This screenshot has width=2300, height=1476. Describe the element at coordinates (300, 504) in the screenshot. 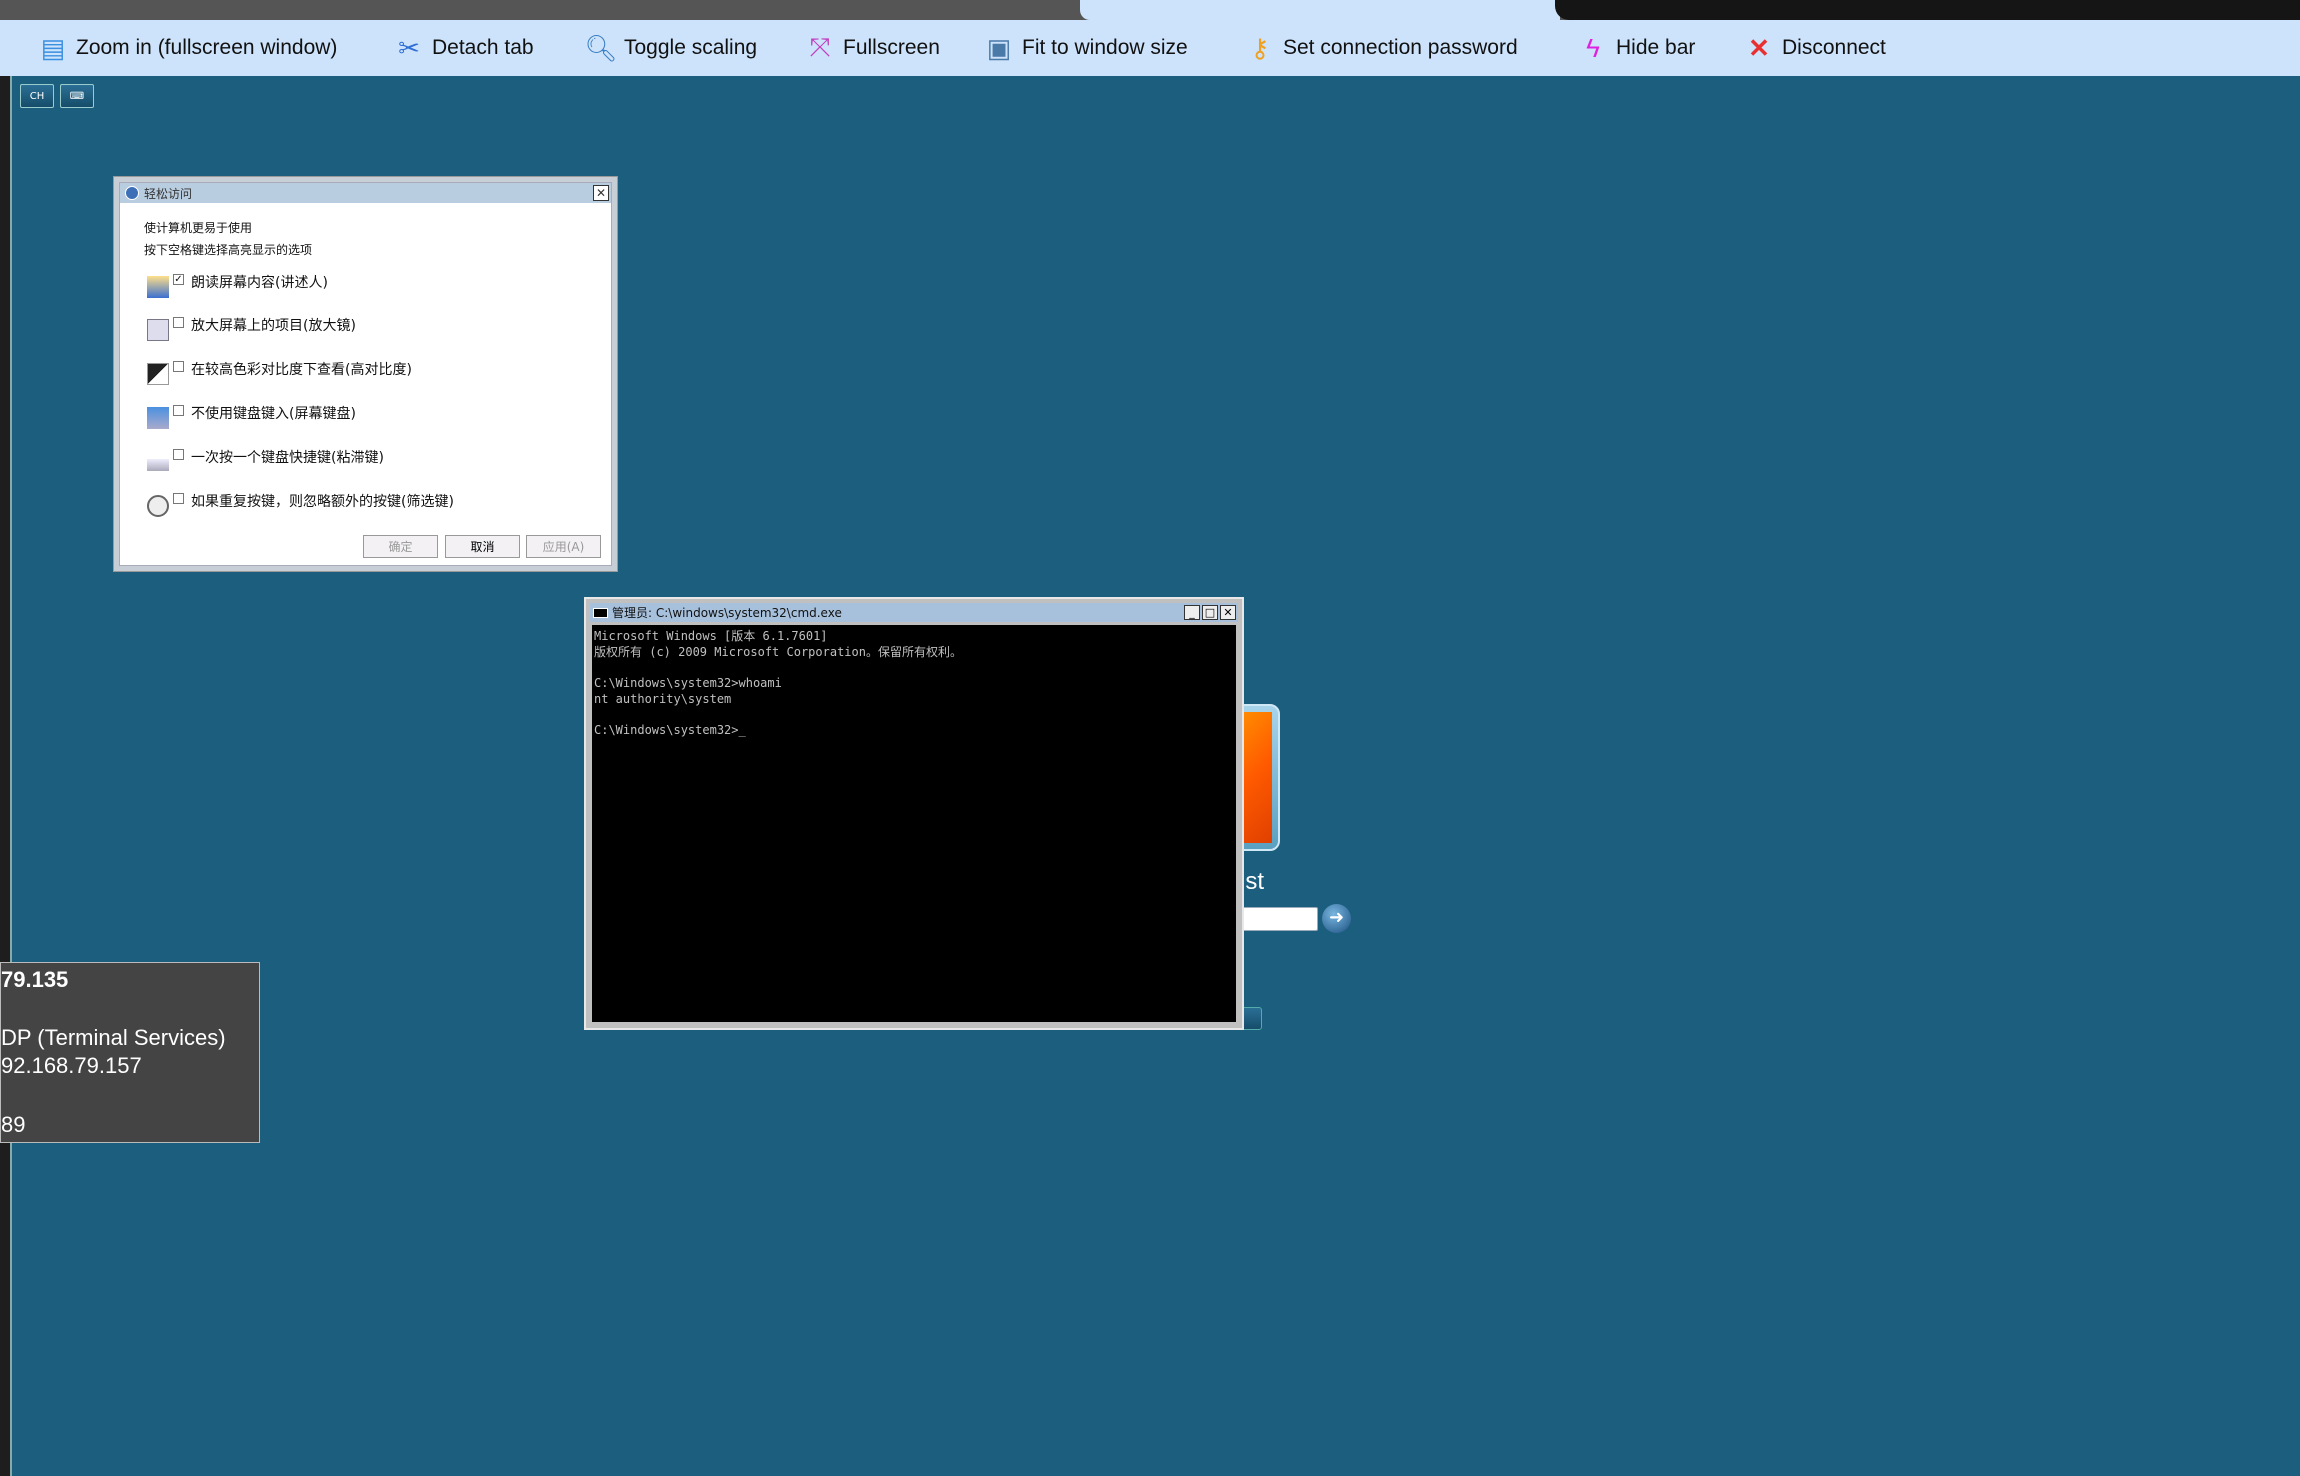

I see `option-filter-keys: 如果重复按键，则忽略额外的按键(筛选键)` at that location.